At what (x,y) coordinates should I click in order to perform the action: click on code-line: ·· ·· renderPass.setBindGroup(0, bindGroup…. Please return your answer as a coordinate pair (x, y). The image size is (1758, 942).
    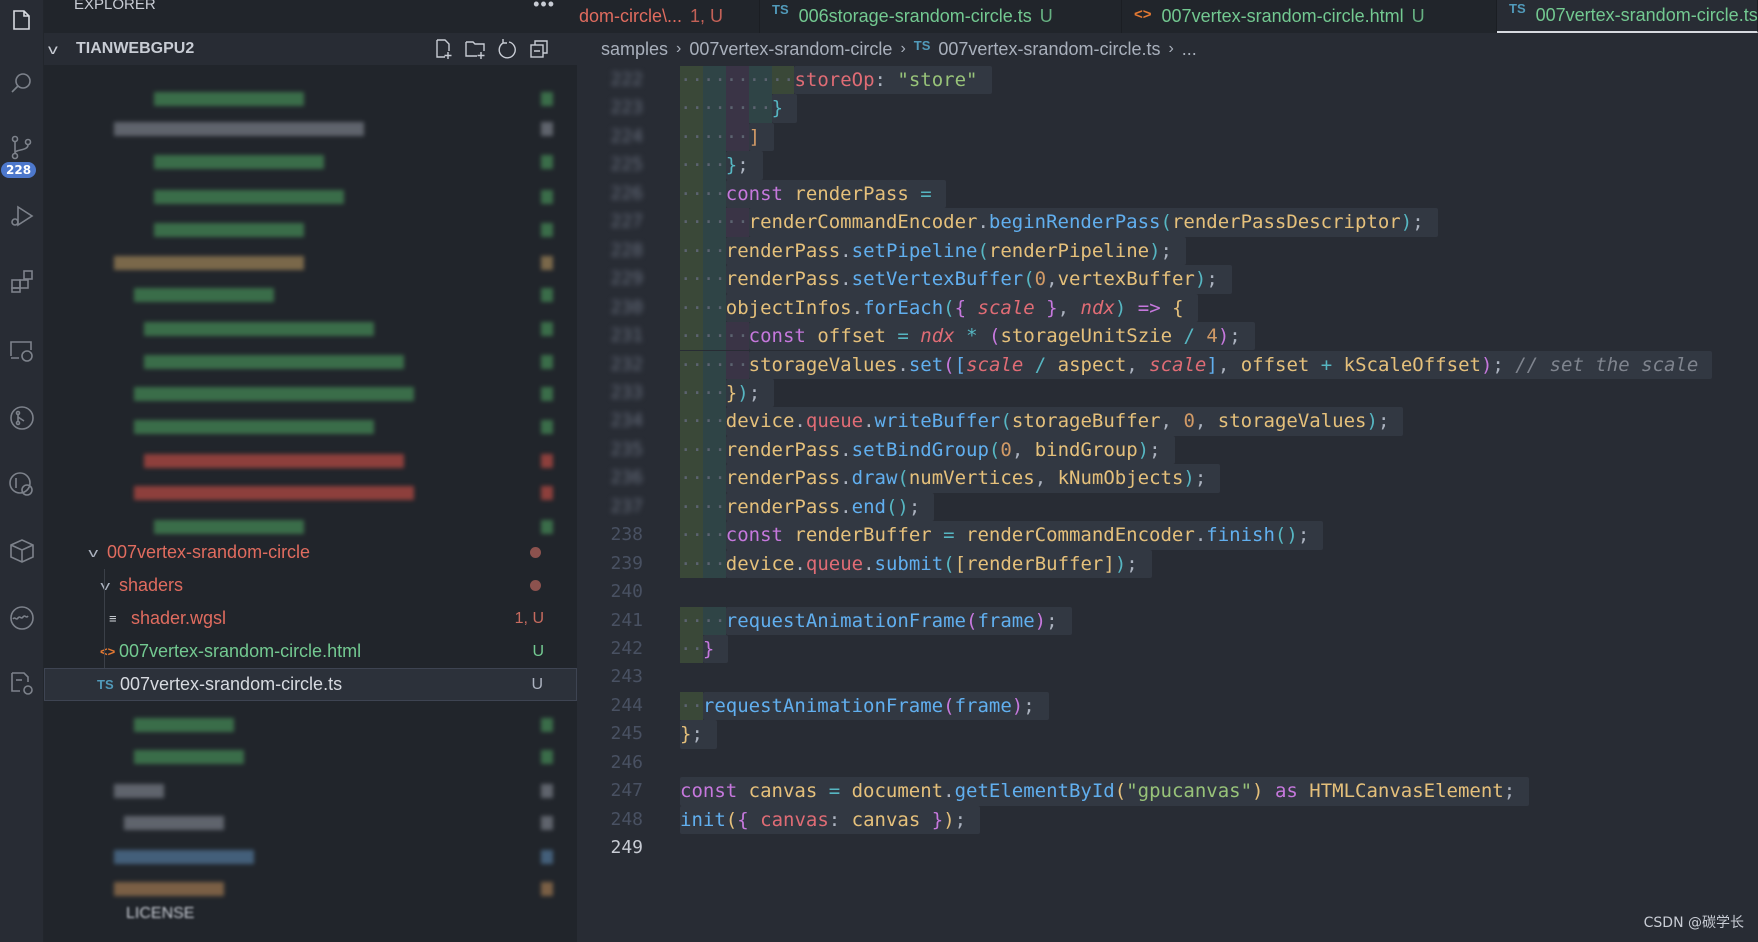
    Looking at the image, I should click on (927, 450).